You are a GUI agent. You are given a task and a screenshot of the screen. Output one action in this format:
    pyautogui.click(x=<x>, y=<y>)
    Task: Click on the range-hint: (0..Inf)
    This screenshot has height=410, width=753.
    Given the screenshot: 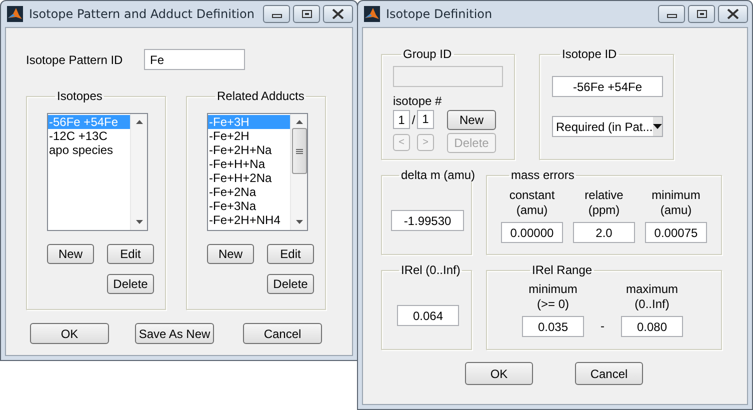 What is the action you would take?
    pyautogui.click(x=652, y=304)
    